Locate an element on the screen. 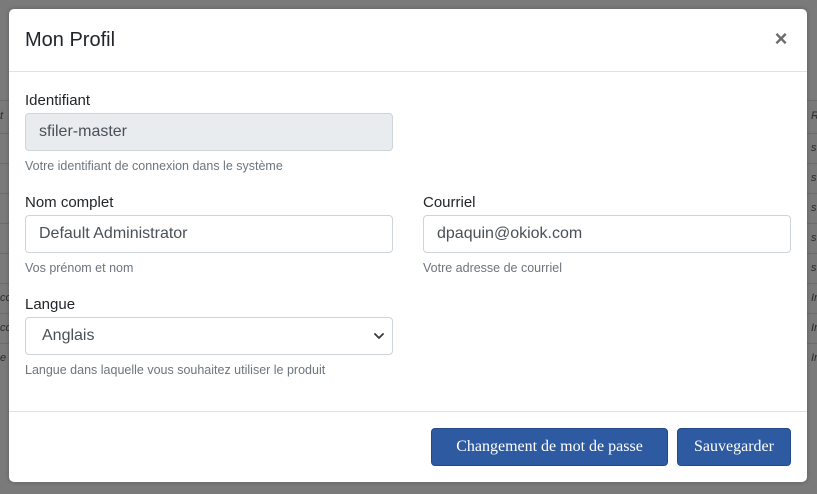 The height and width of the screenshot is (494, 817). email-label: Courriel is located at coordinates (449, 202).